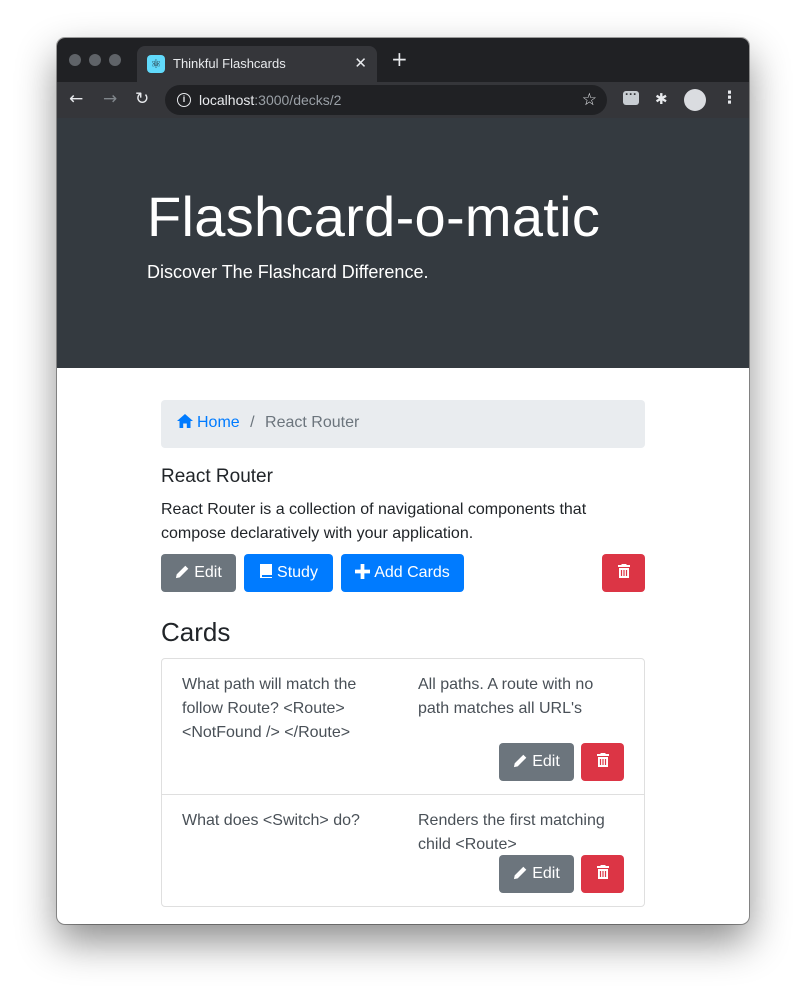 This screenshot has height=1000, width=806. Describe the element at coordinates (297, 572) in the screenshot. I see `study-deck-label: Study` at that location.